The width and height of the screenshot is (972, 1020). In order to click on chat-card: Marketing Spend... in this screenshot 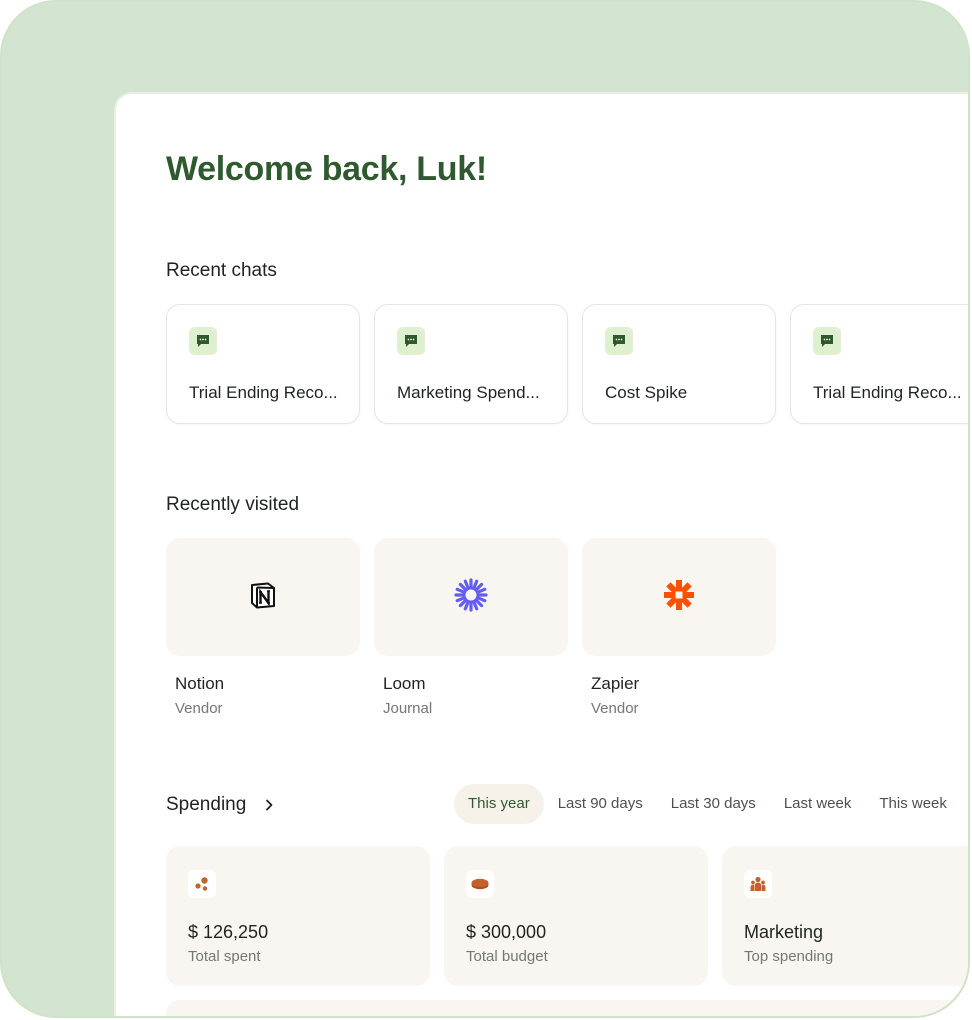, I will do `click(471, 364)`.